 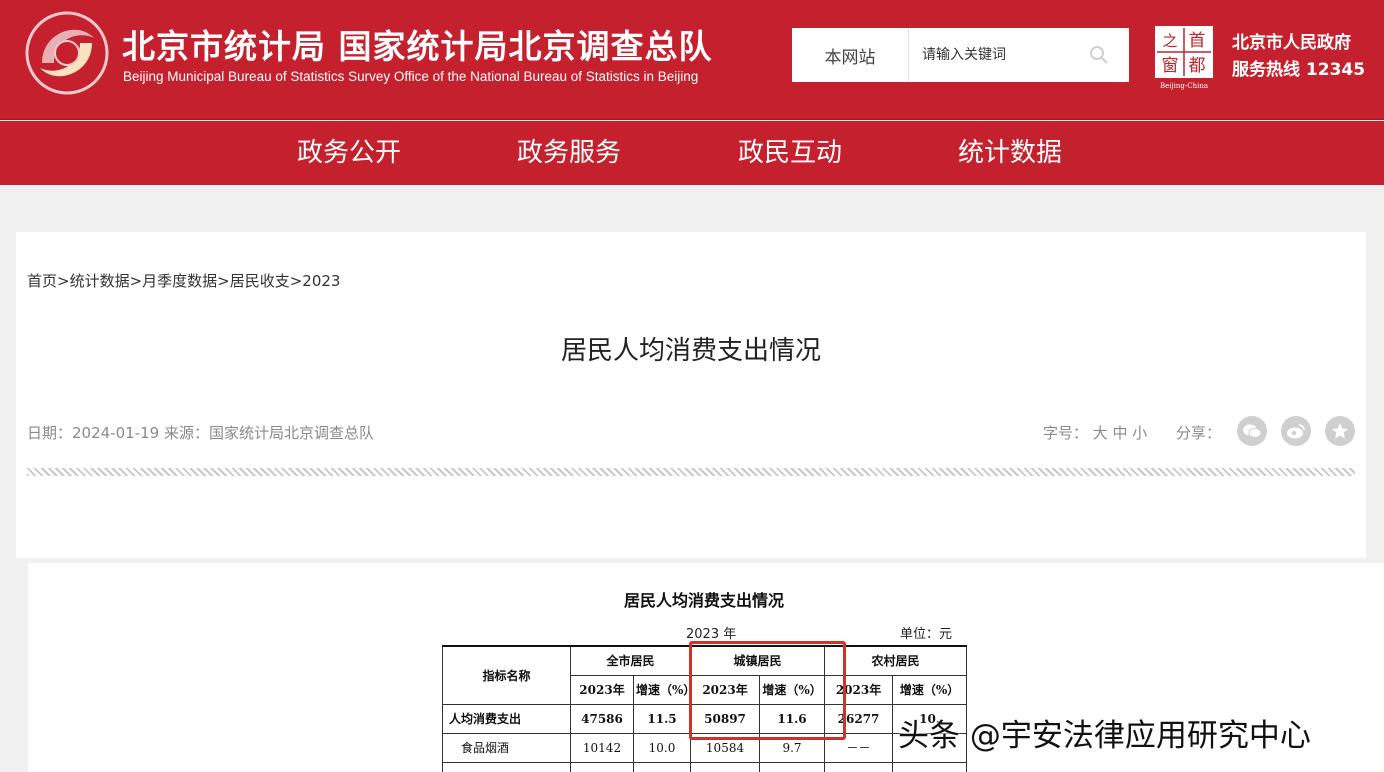 I want to click on wechat-icon, so click(x=1252, y=431).